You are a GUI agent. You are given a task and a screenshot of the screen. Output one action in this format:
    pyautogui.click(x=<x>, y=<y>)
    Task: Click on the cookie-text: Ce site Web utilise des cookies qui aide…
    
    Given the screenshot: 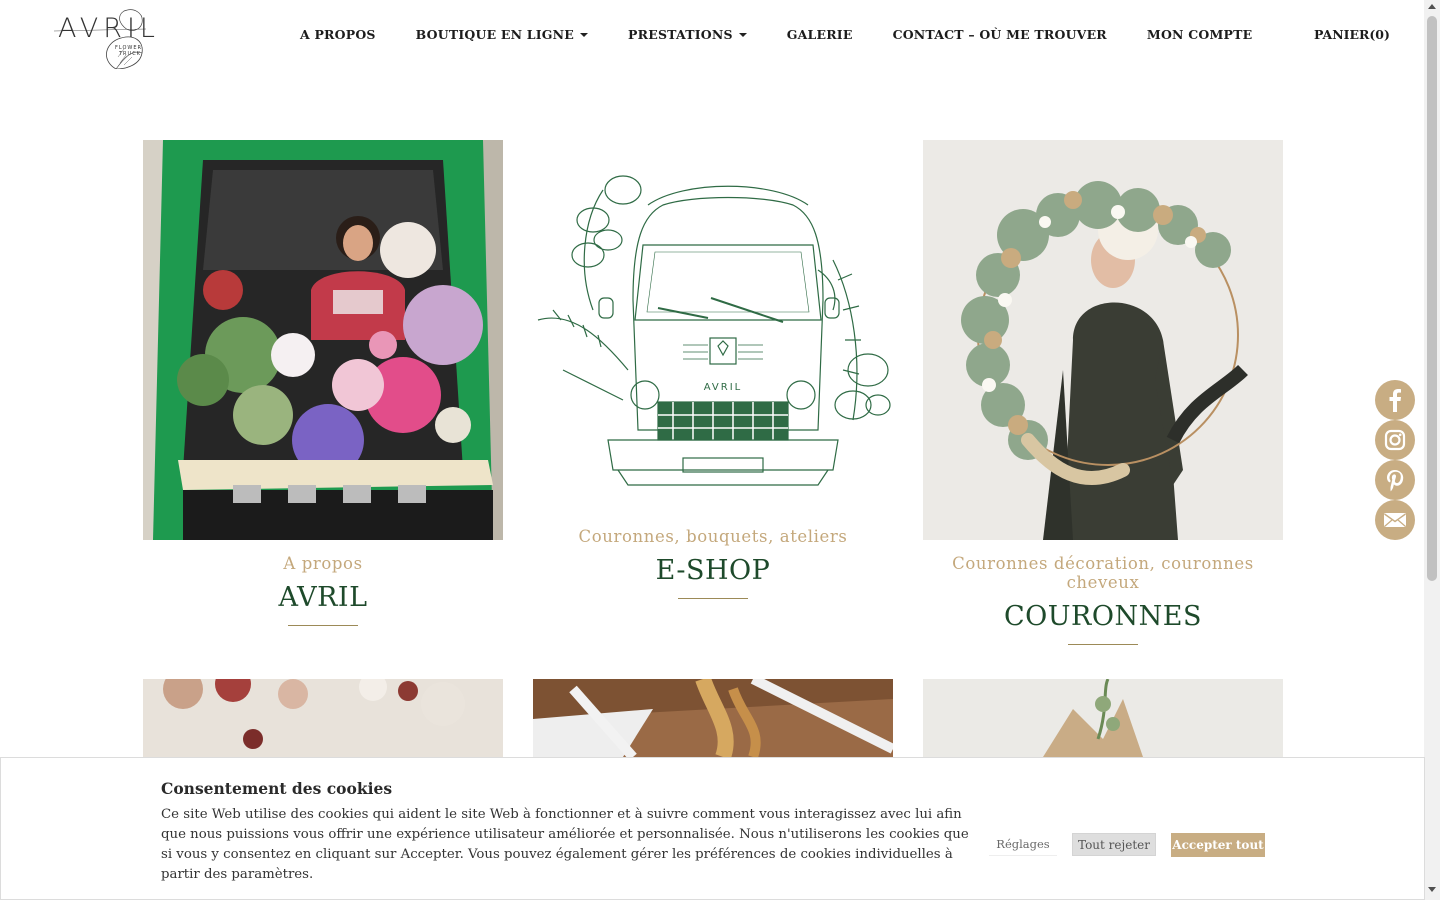 What is the action you would take?
    pyautogui.click(x=565, y=844)
    